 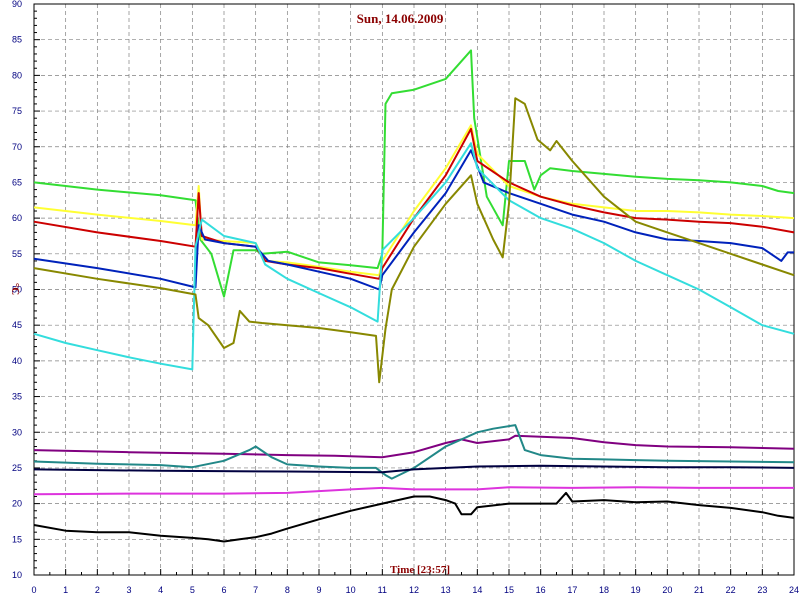 I want to click on x-tick-label: 2, so click(x=97, y=590).